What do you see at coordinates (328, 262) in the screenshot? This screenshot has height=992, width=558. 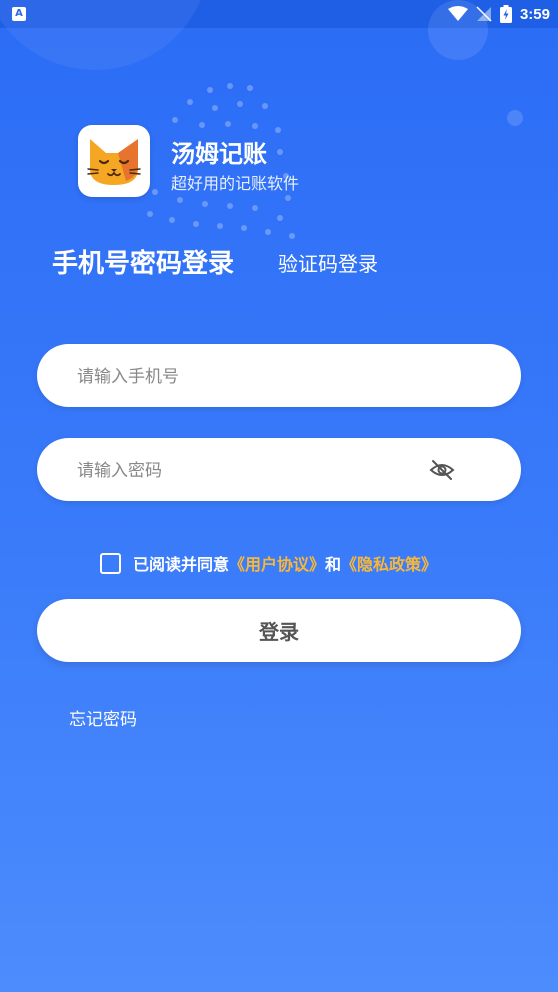 I see `tab-code-login: 验证码登录` at bounding box center [328, 262].